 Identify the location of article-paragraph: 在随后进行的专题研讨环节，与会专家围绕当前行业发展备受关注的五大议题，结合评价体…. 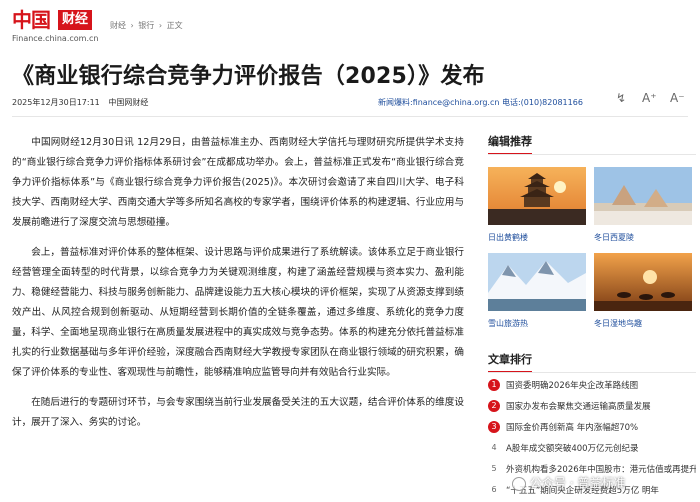
(238, 412).